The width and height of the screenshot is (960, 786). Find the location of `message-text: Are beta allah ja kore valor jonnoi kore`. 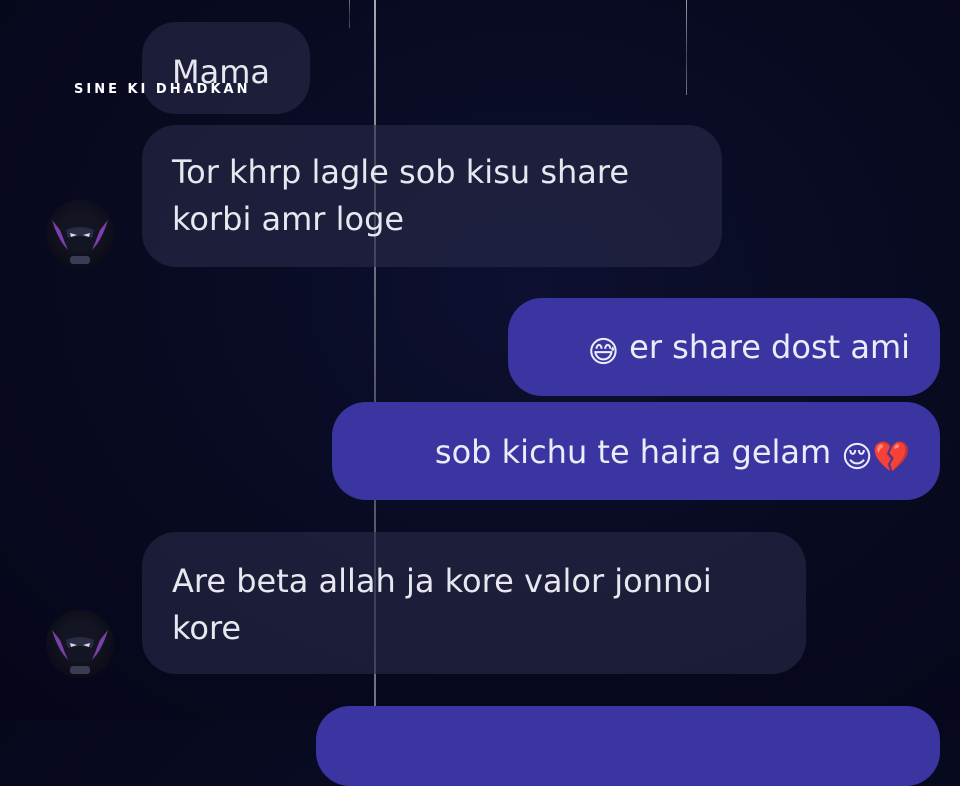

message-text: Are beta allah ja kore valor jonnoi kore is located at coordinates (442, 604).